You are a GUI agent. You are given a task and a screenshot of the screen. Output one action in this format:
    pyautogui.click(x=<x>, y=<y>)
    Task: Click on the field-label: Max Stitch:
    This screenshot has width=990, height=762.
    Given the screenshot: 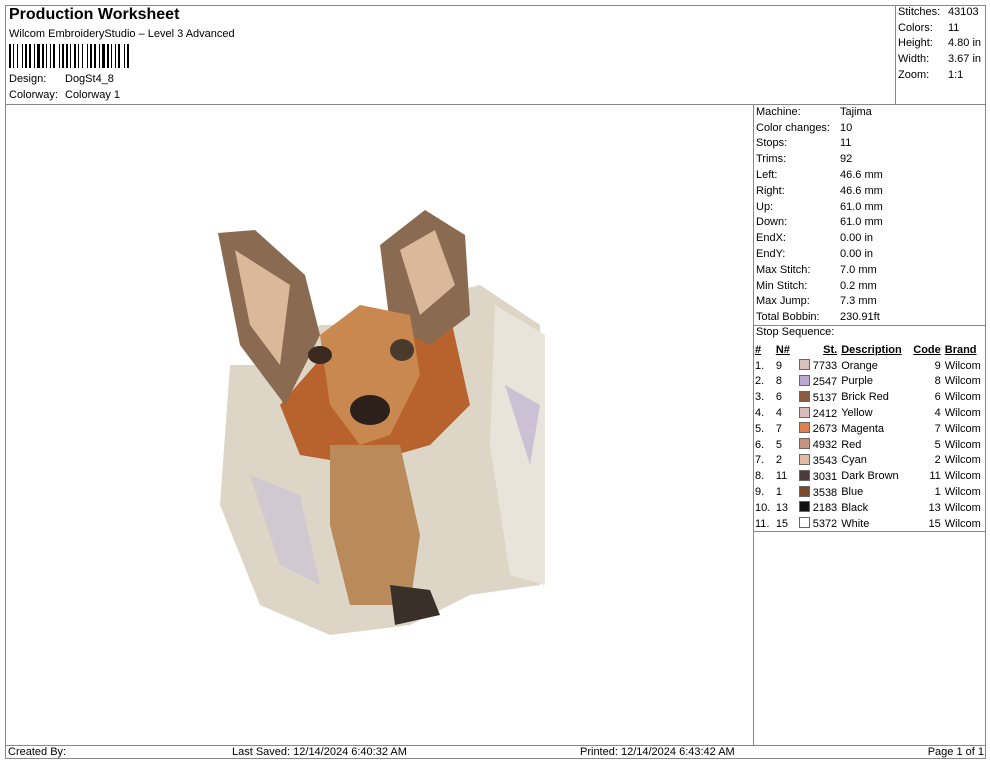 What is the action you would take?
    pyautogui.click(x=783, y=269)
    